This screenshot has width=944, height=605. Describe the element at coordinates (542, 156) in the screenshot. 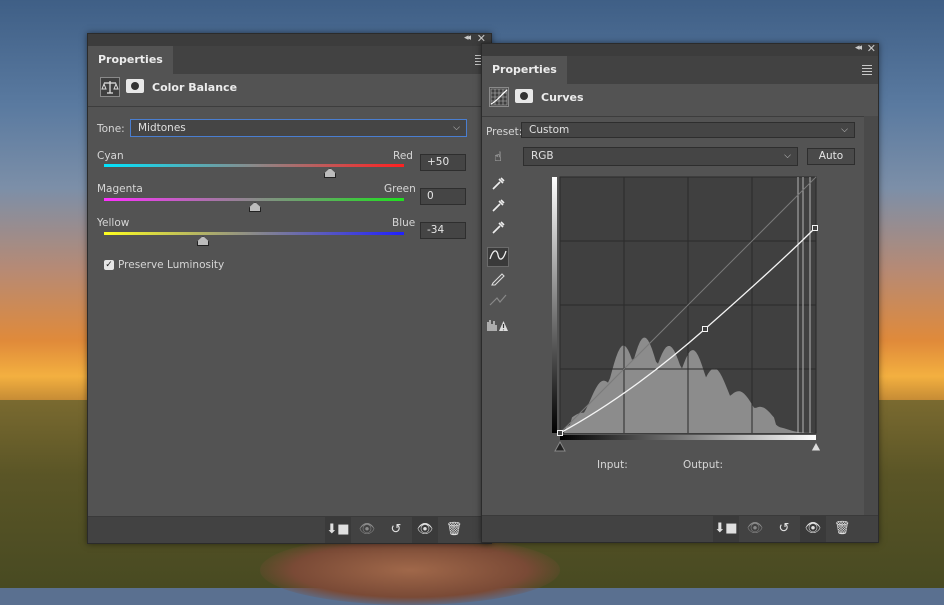

I see `channel-select-value: RGB` at that location.